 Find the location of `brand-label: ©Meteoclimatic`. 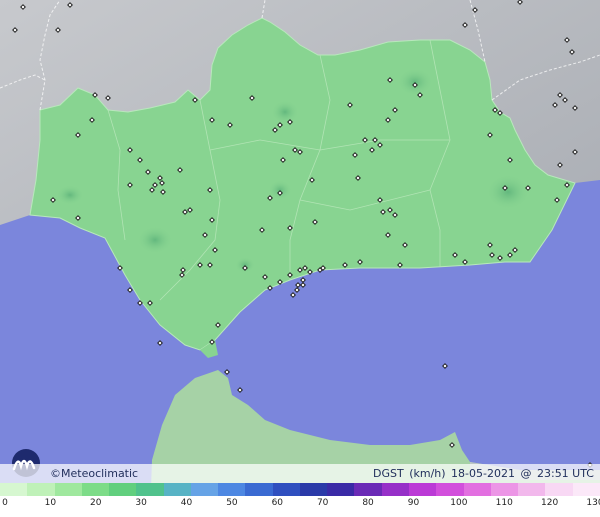

brand-label: ©Meteoclimatic is located at coordinates (94, 473).